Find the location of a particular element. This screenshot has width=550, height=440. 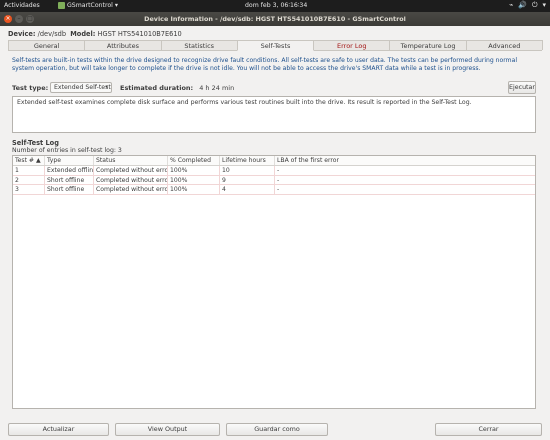

app-menu: GSmartControl ▾ is located at coordinates (88, 5).